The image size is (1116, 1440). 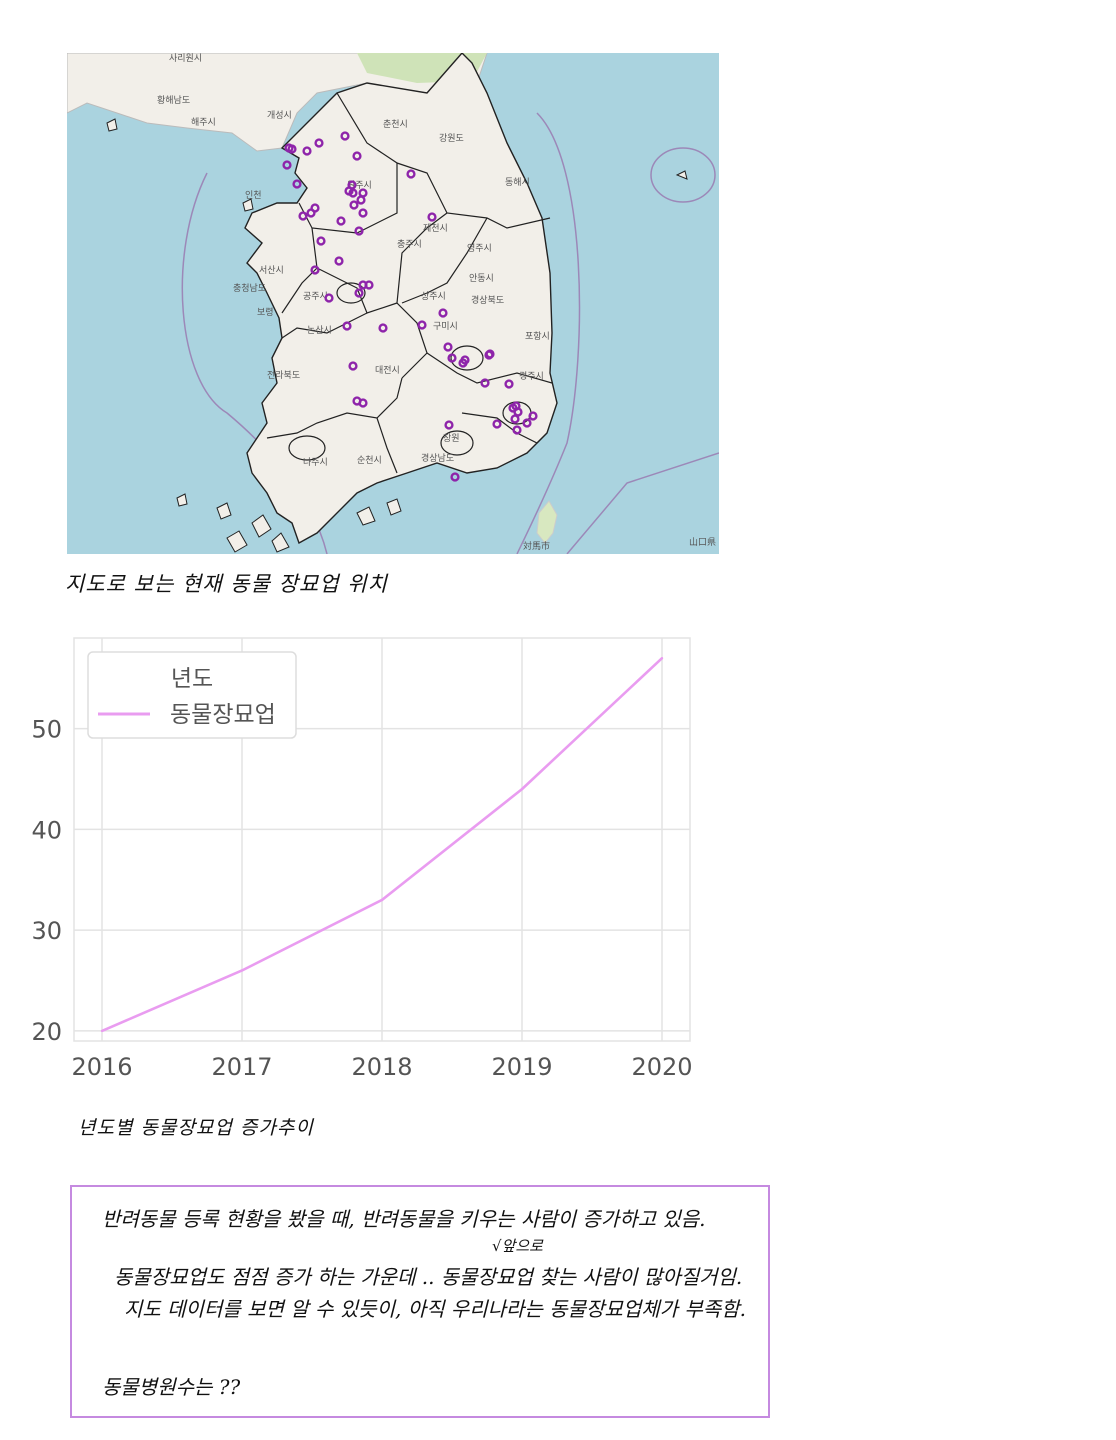 I want to click on map-label: 순천시, so click(x=369, y=460).